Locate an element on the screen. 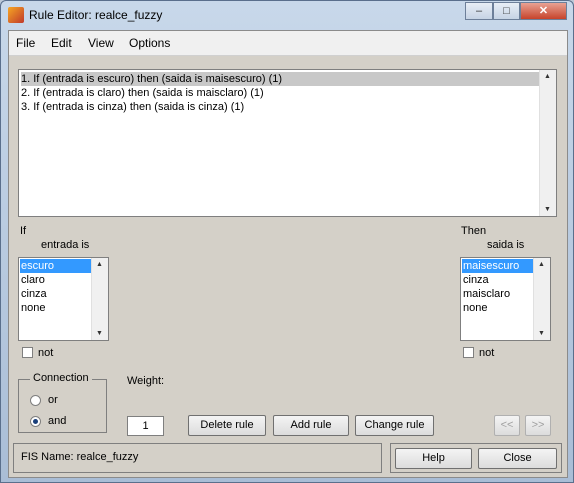 This screenshot has width=574, height=483. status-text: FIS Name: realce_fuzzy is located at coordinates (80, 457).